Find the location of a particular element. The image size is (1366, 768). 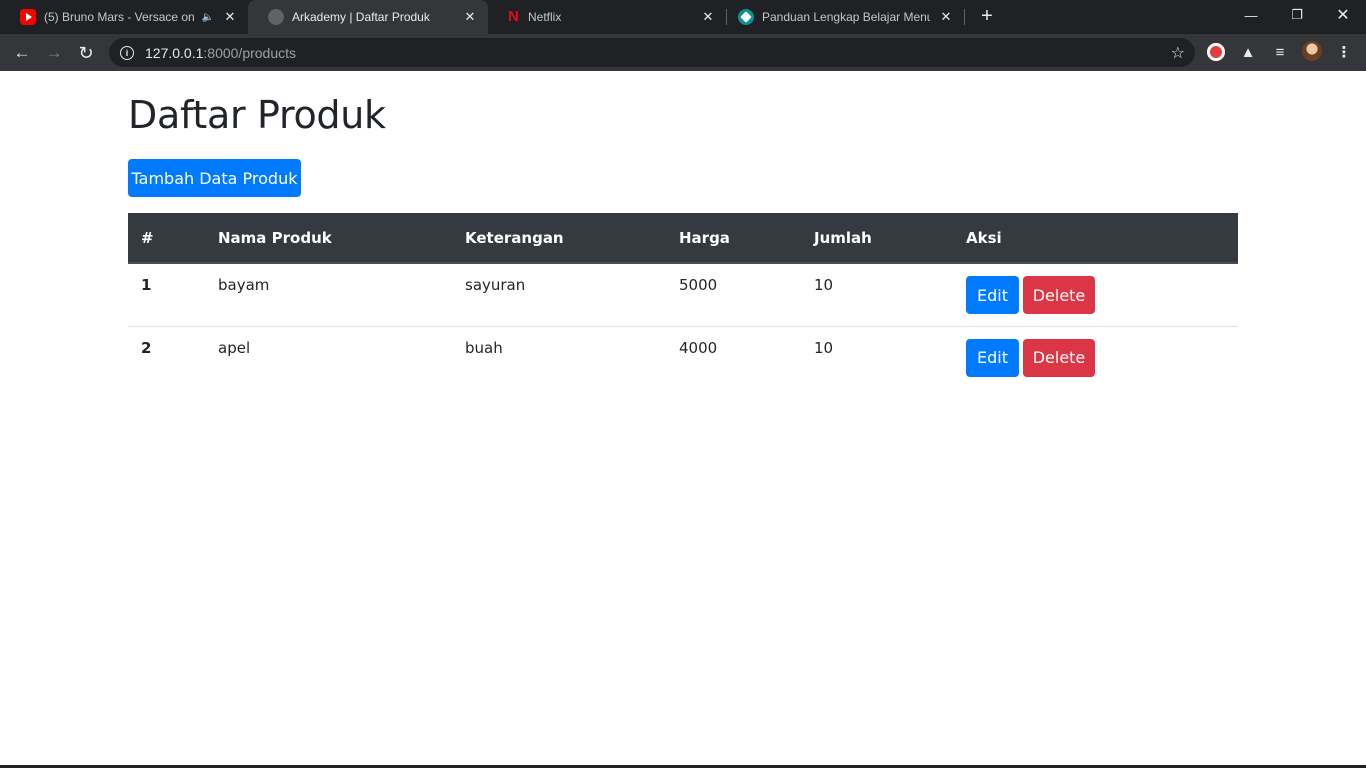

cell-number: 1 is located at coordinates (166, 295).